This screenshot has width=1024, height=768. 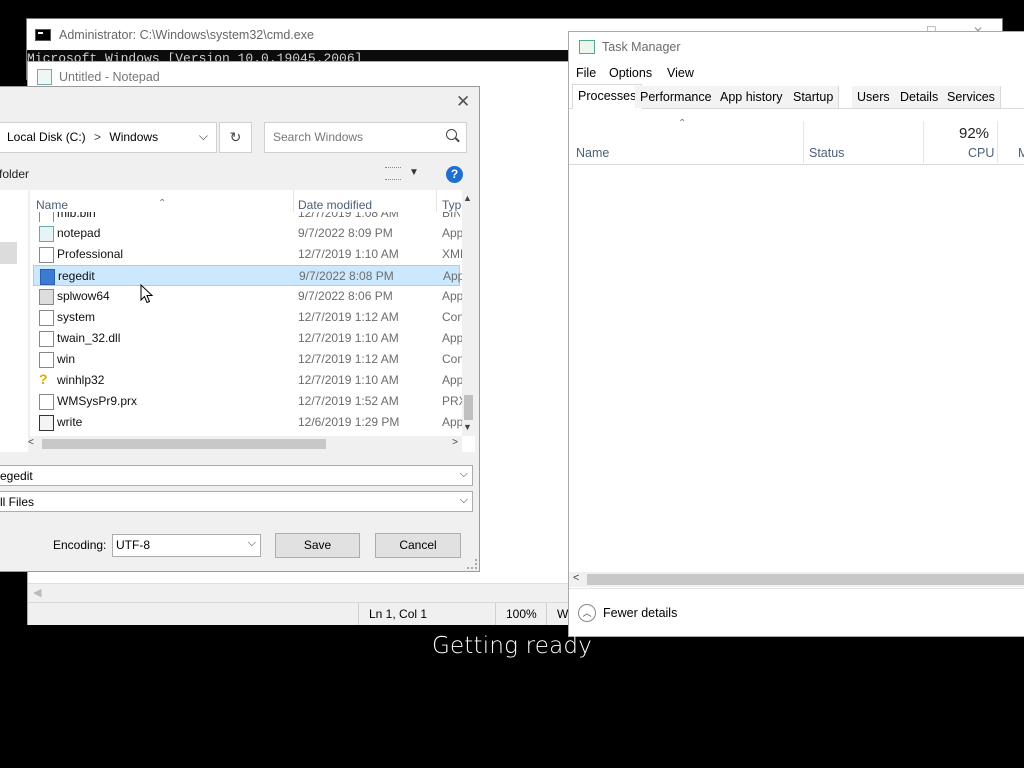 What do you see at coordinates (250, 401) in the screenshot?
I see `file-row: WMSysPr9.prx 12/7/2019 1:52 AM PRX` at bounding box center [250, 401].